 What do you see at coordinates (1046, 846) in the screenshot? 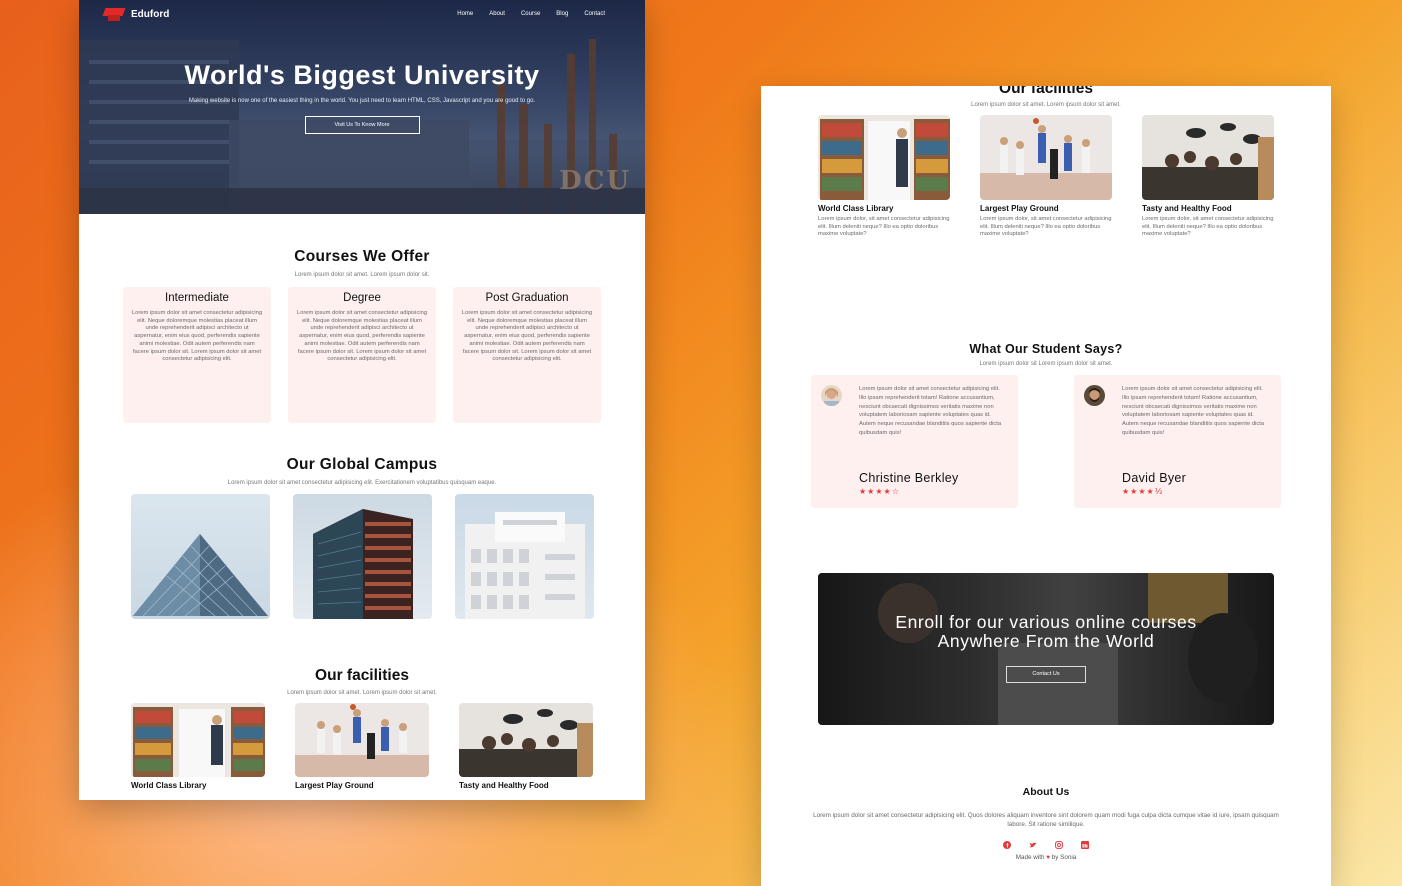
I see `social-links` at bounding box center [1046, 846].